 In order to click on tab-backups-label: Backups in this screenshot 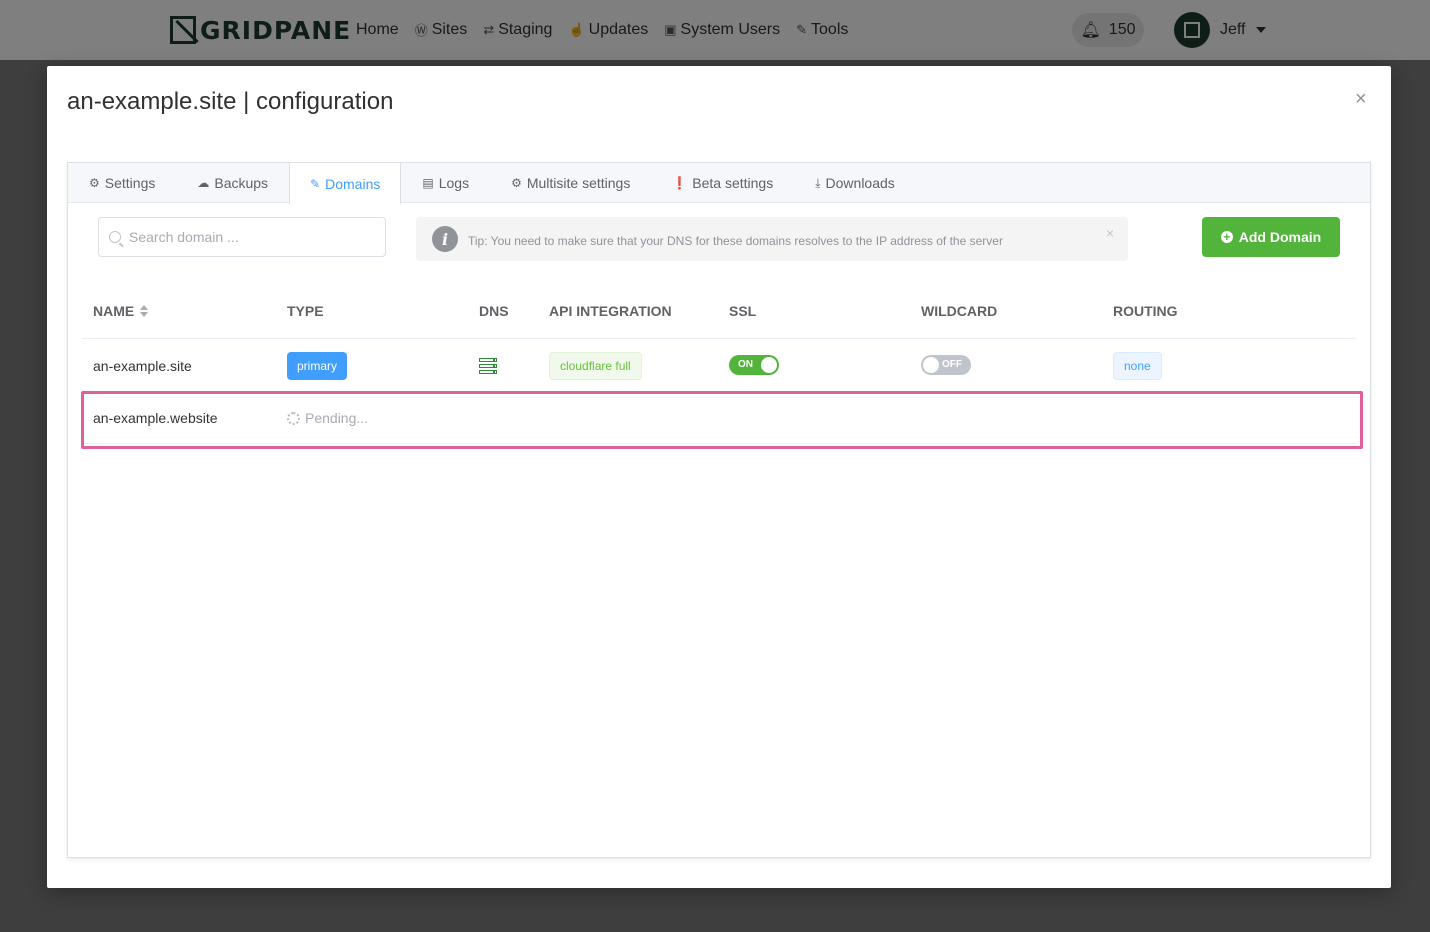, I will do `click(241, 183)`.